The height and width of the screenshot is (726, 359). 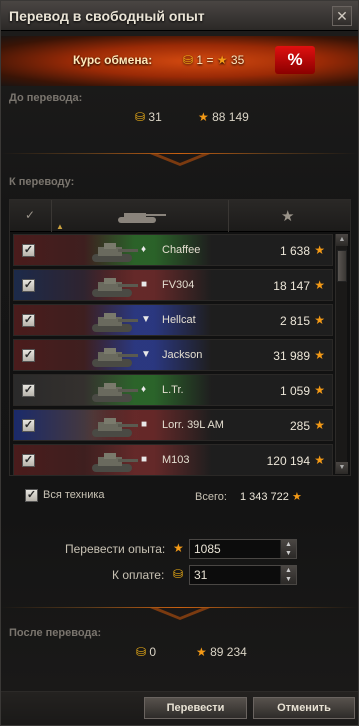 I want to click on rate-equals: =, so click(x=210, y=60).